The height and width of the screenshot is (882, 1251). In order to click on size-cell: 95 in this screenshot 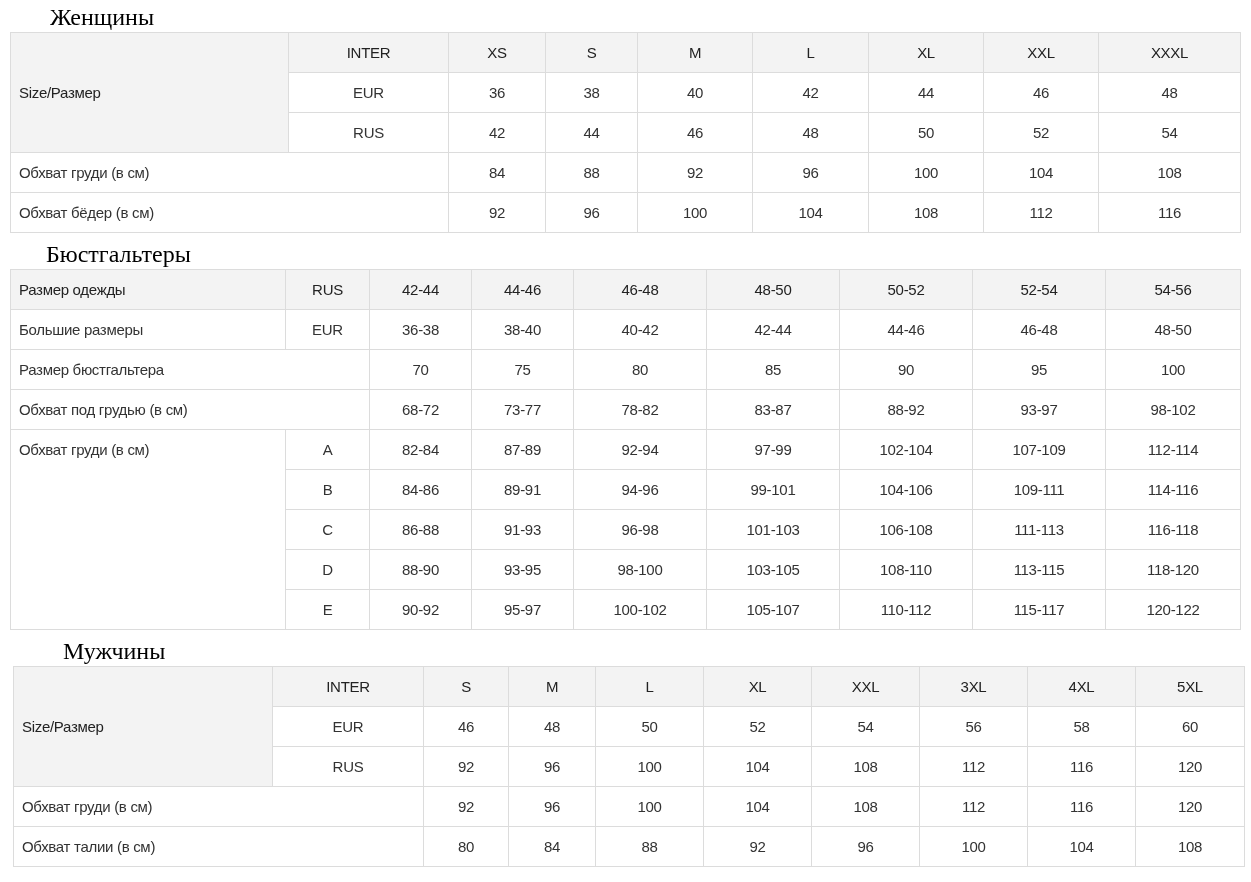, I will do `click(1039, 369)`.